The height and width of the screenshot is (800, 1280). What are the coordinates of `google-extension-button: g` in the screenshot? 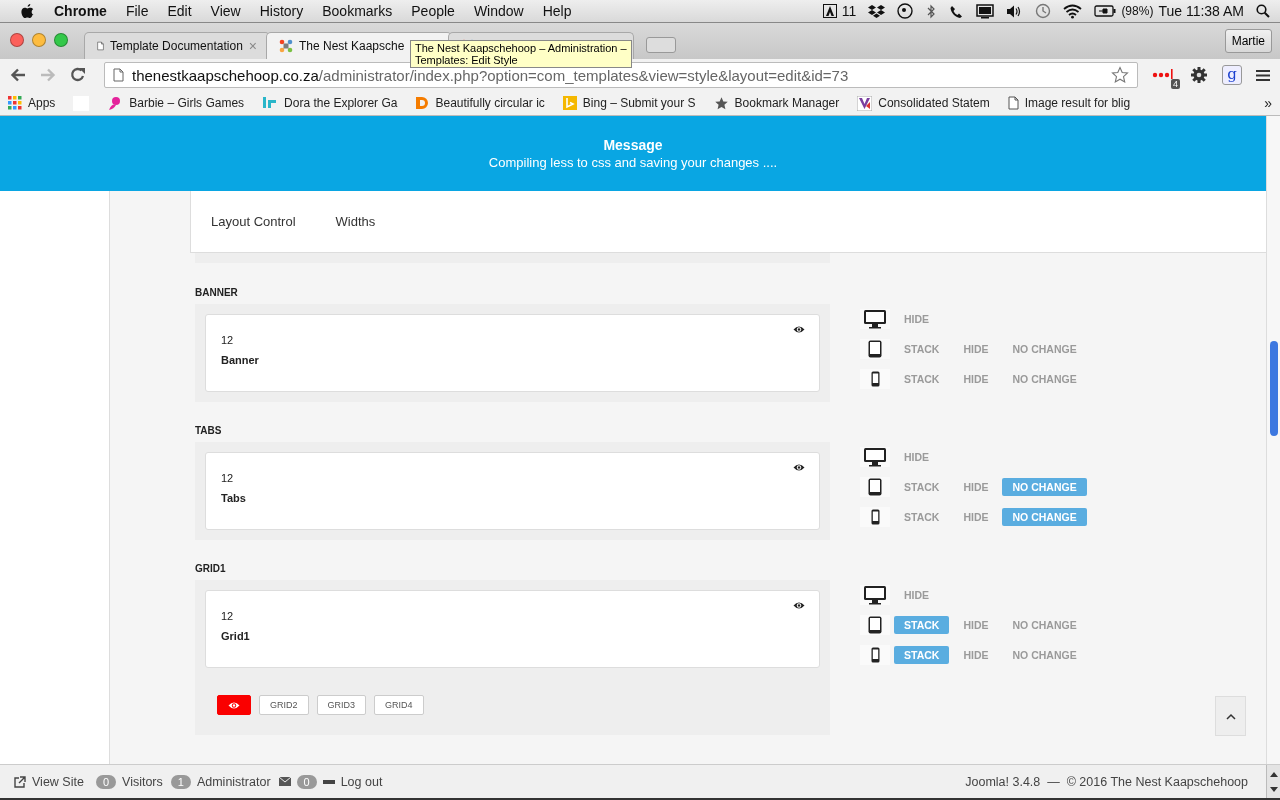 It's located at (1232, 75).